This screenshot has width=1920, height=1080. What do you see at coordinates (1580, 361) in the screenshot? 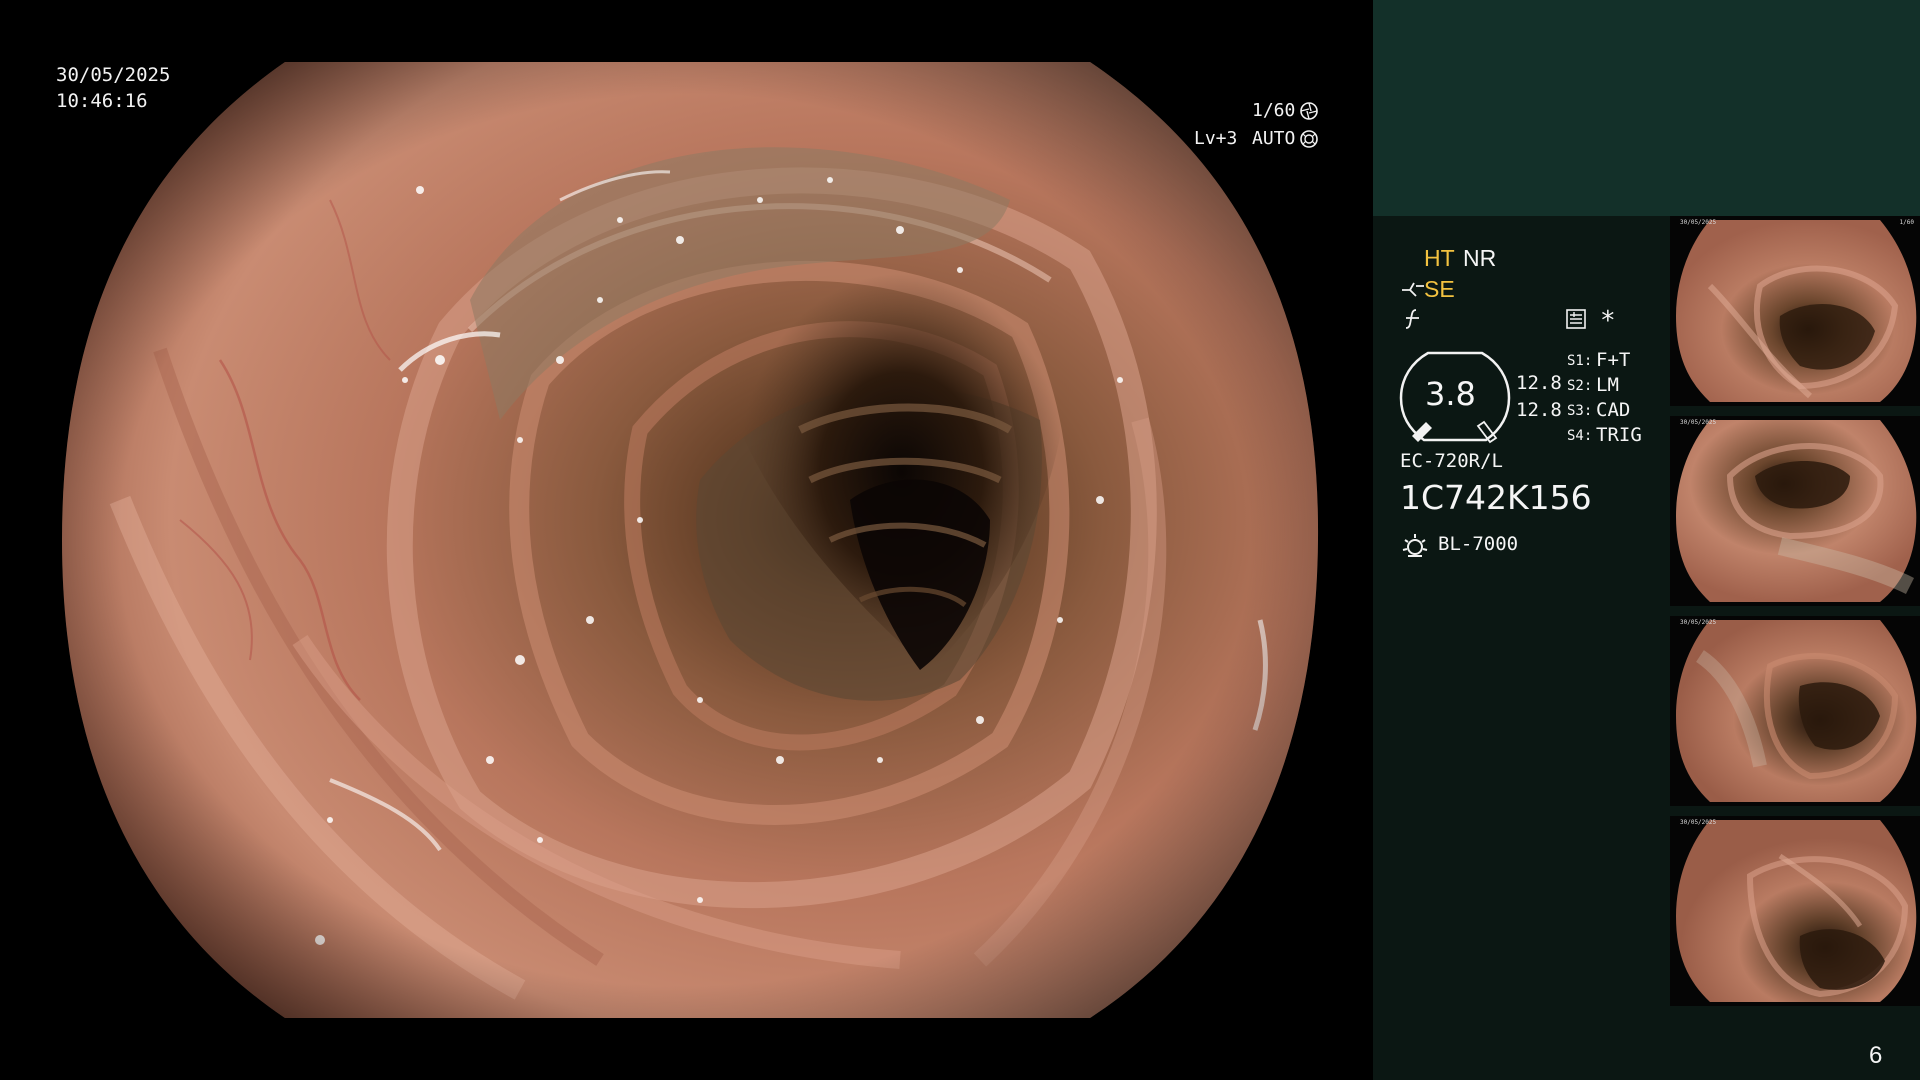
I see `setting-key: S1:` at bounding box center [1580, 361].